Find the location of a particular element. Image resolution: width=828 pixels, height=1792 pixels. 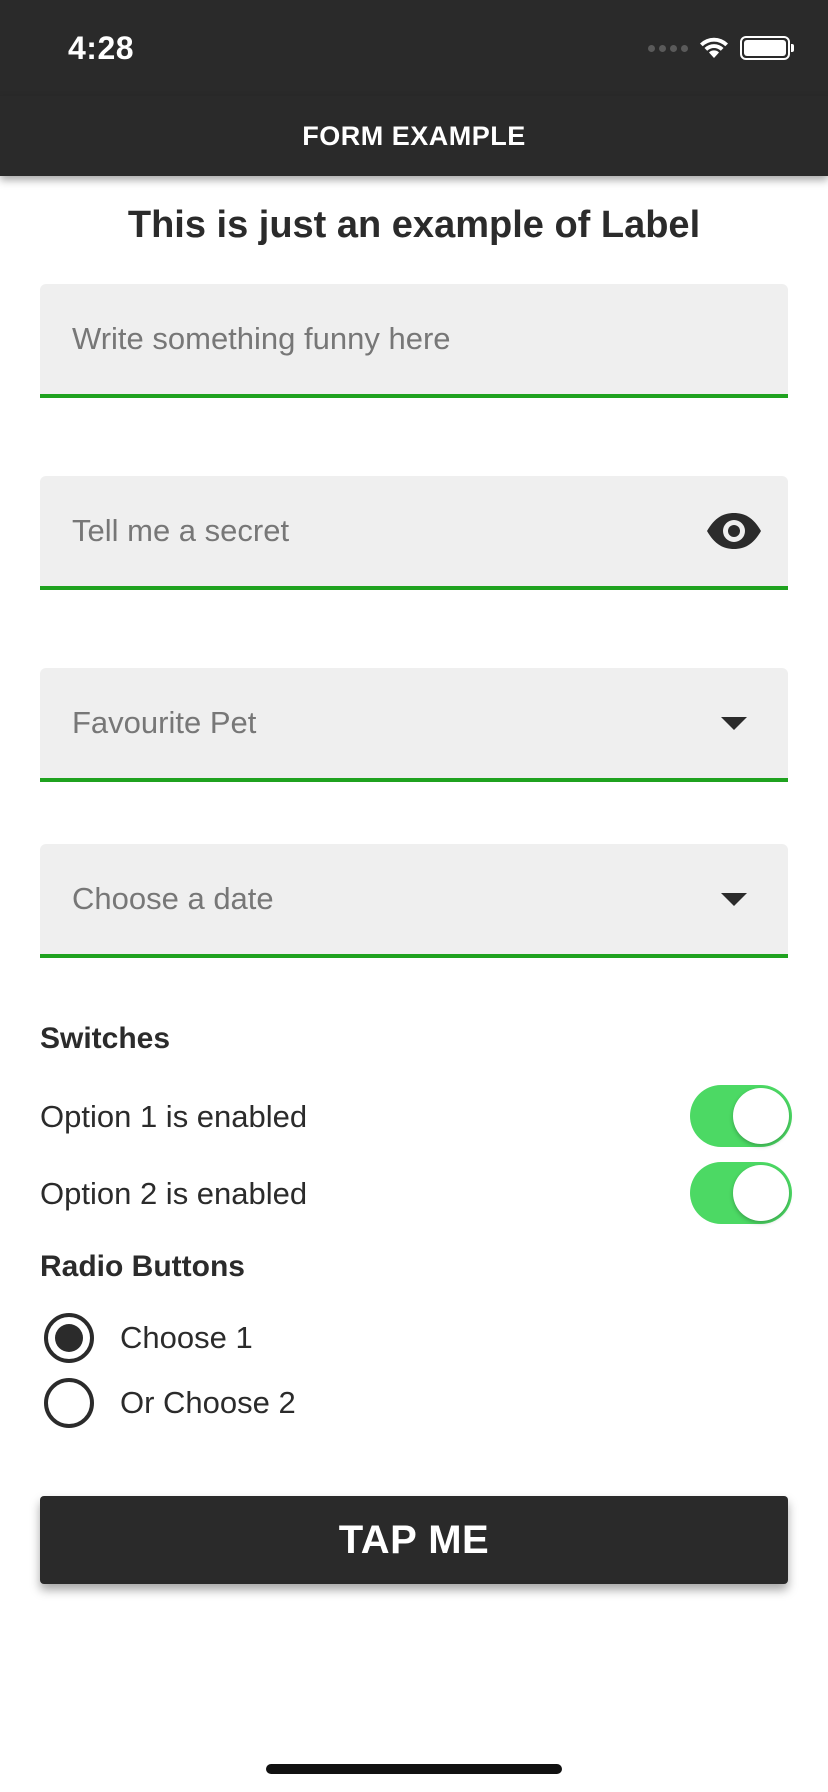

cellular-icon is located at coordinates (668, 48).